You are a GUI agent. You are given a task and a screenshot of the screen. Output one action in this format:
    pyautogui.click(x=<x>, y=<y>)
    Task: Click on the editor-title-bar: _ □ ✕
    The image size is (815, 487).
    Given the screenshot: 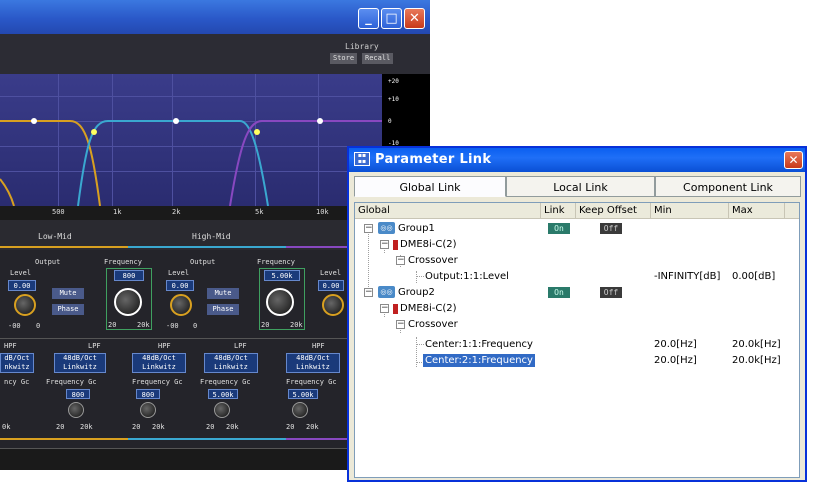 What is the action you would take?
    pyautogui.click(x=215, y=17)
    